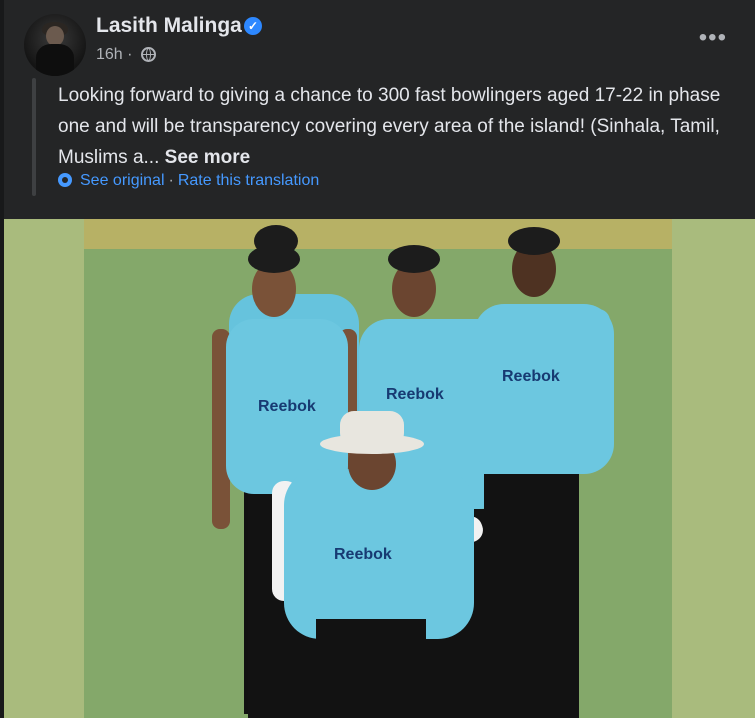 This screenshot has height=718, width=755. Describe the element at coordinates (55, 36) in the screenshot. I see `avatar-head` at that location.